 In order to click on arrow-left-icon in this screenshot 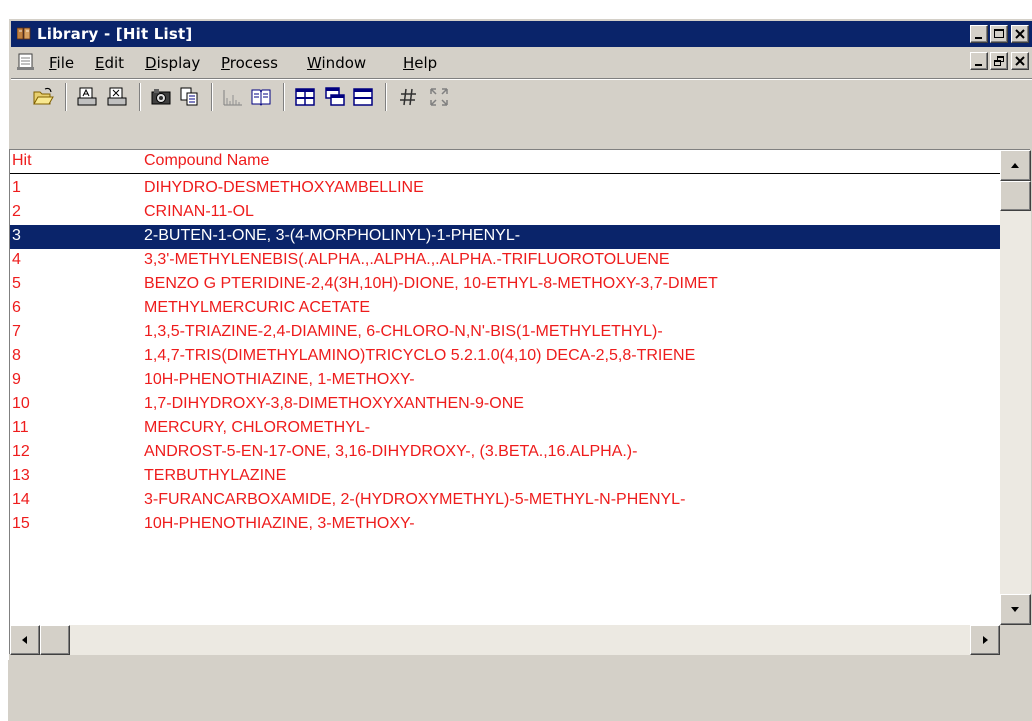, I will do `click(24, 640)`.